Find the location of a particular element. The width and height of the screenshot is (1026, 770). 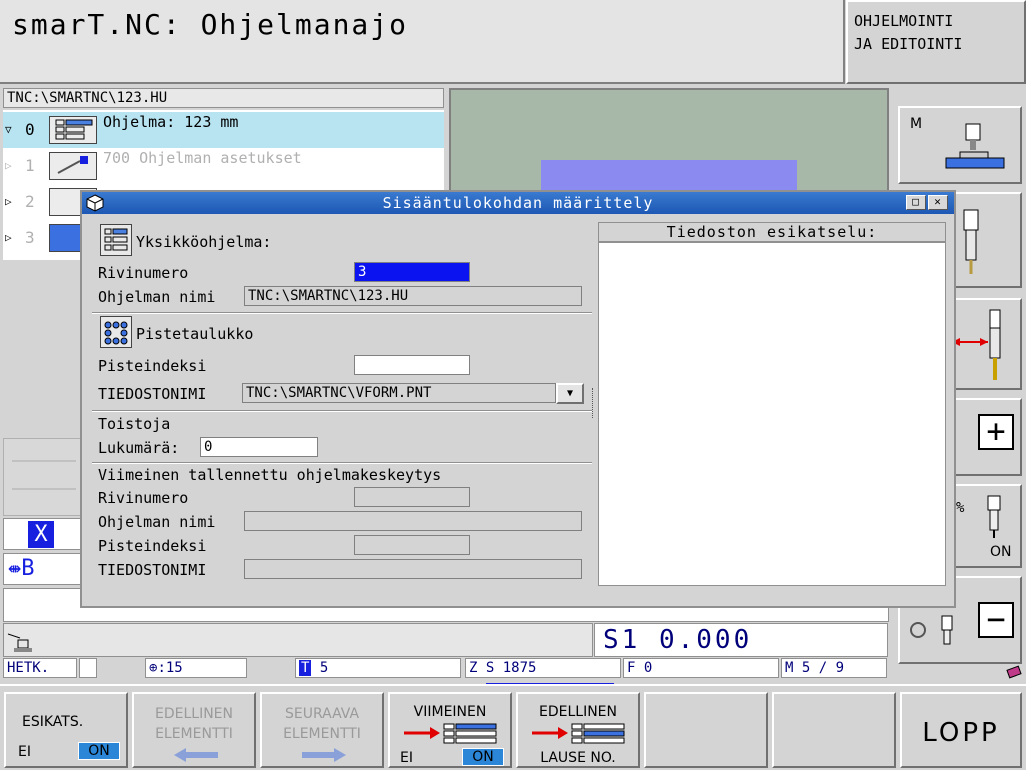

tree-row-1: ▷ 1 700 Ohjelman asetukset is located at coordinates (223, 166).